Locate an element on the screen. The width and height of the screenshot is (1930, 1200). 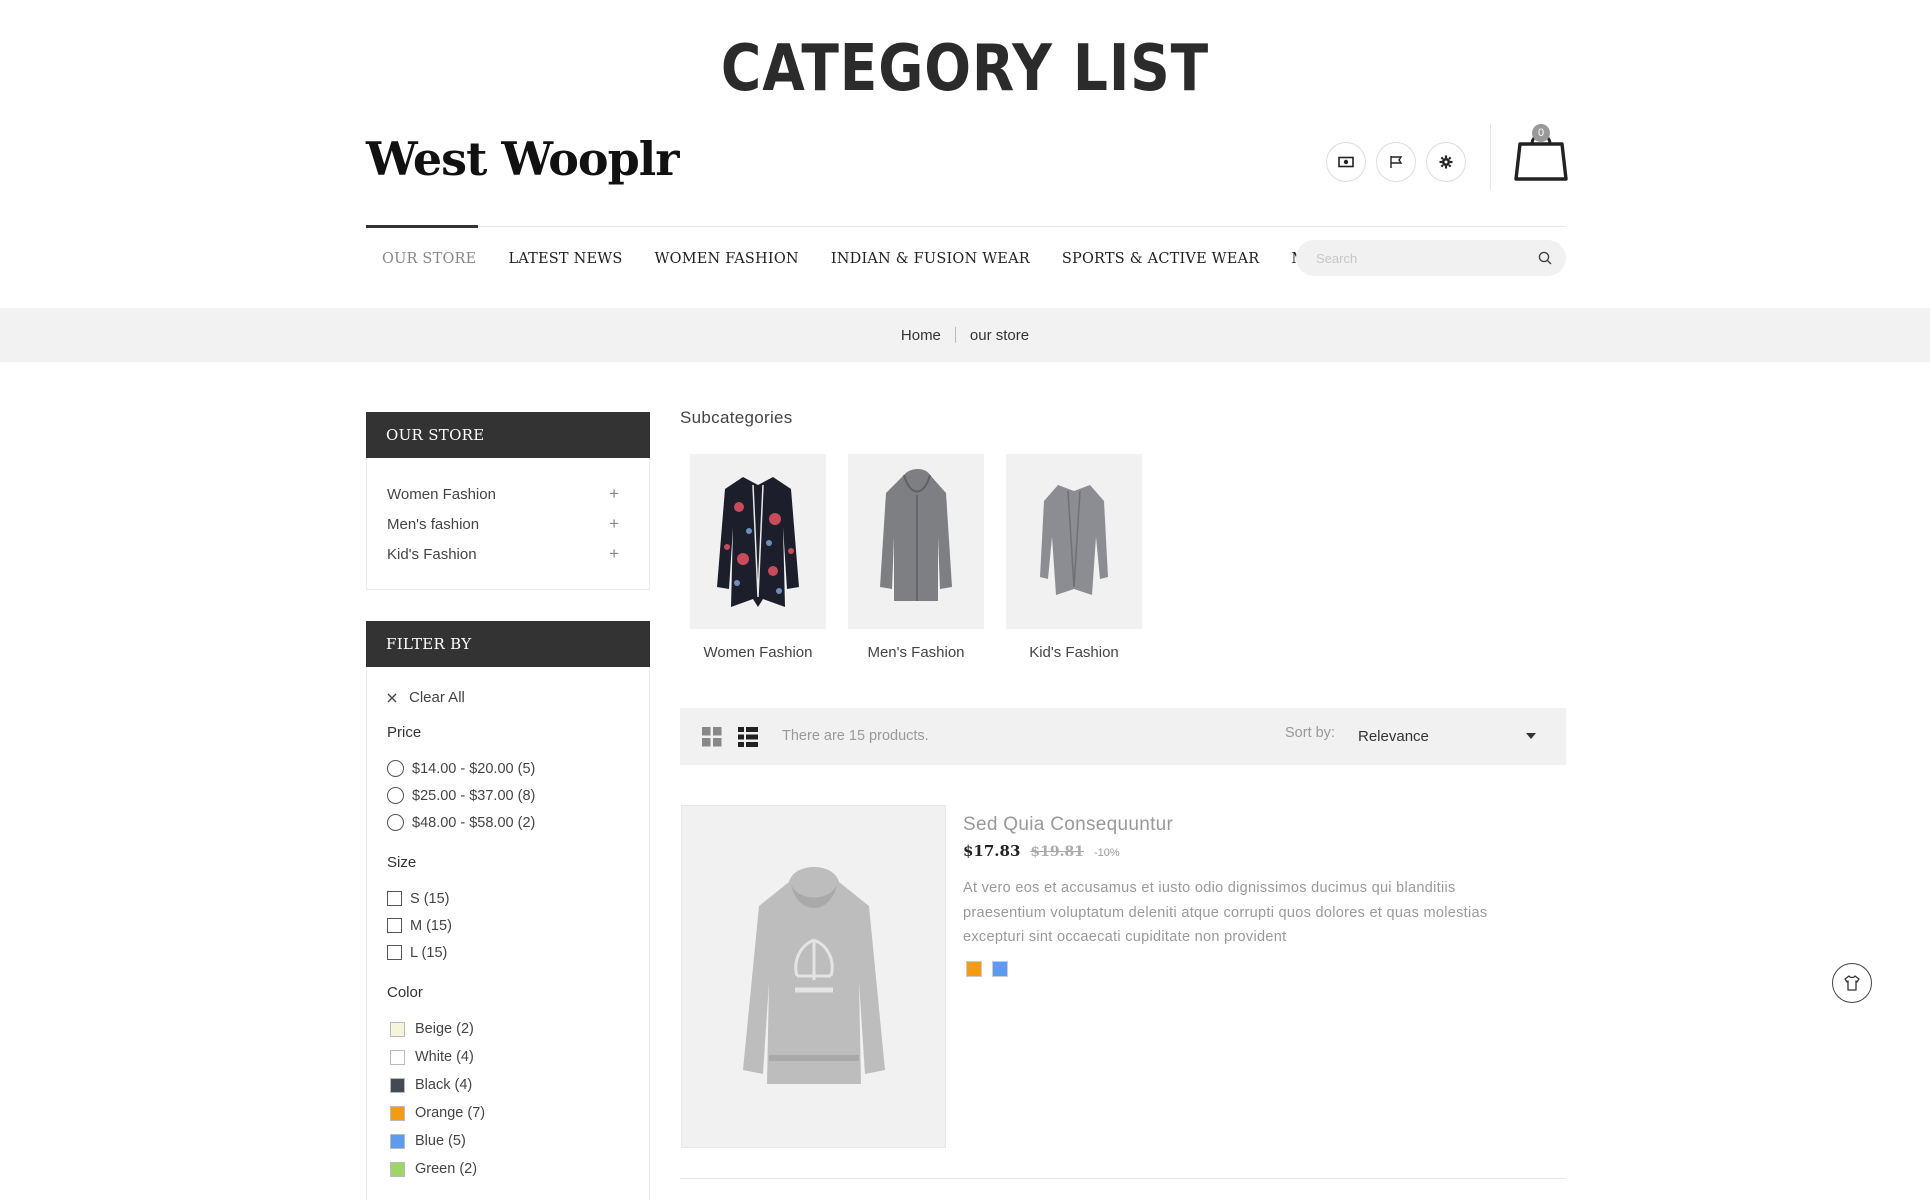
header-icon-group is located at coordinates (1396, 162).